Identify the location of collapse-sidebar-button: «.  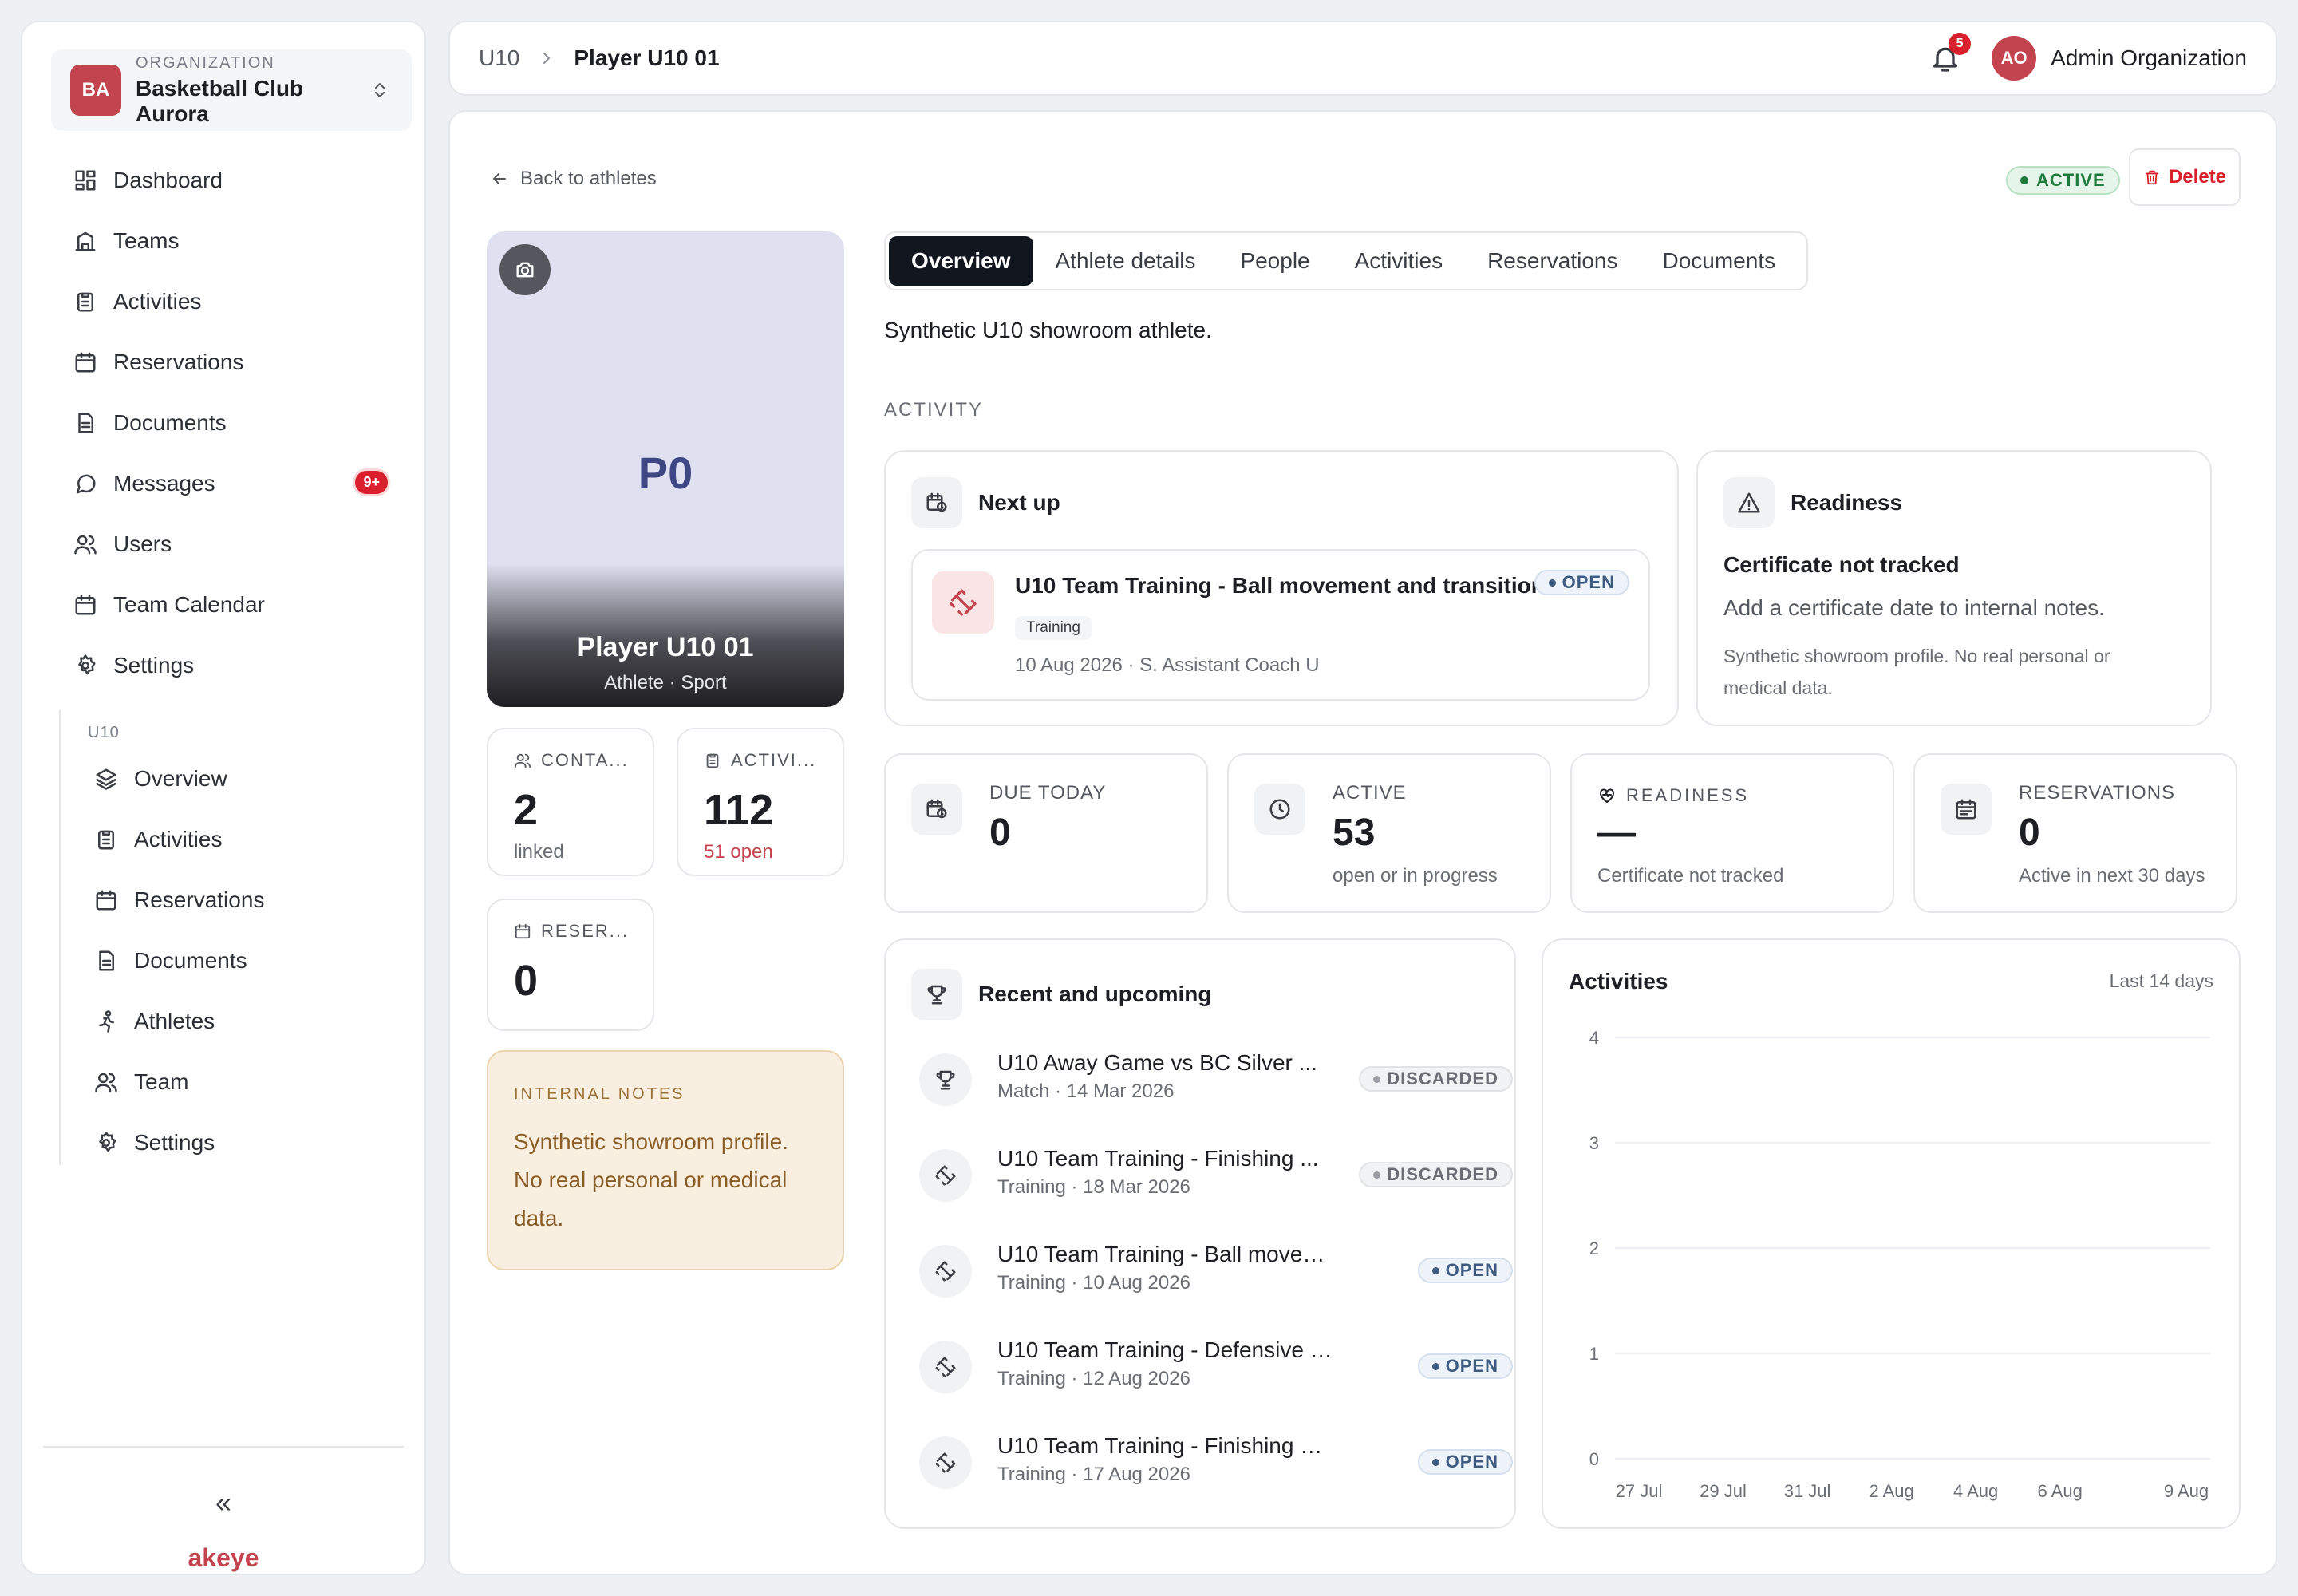
(223, 1502).